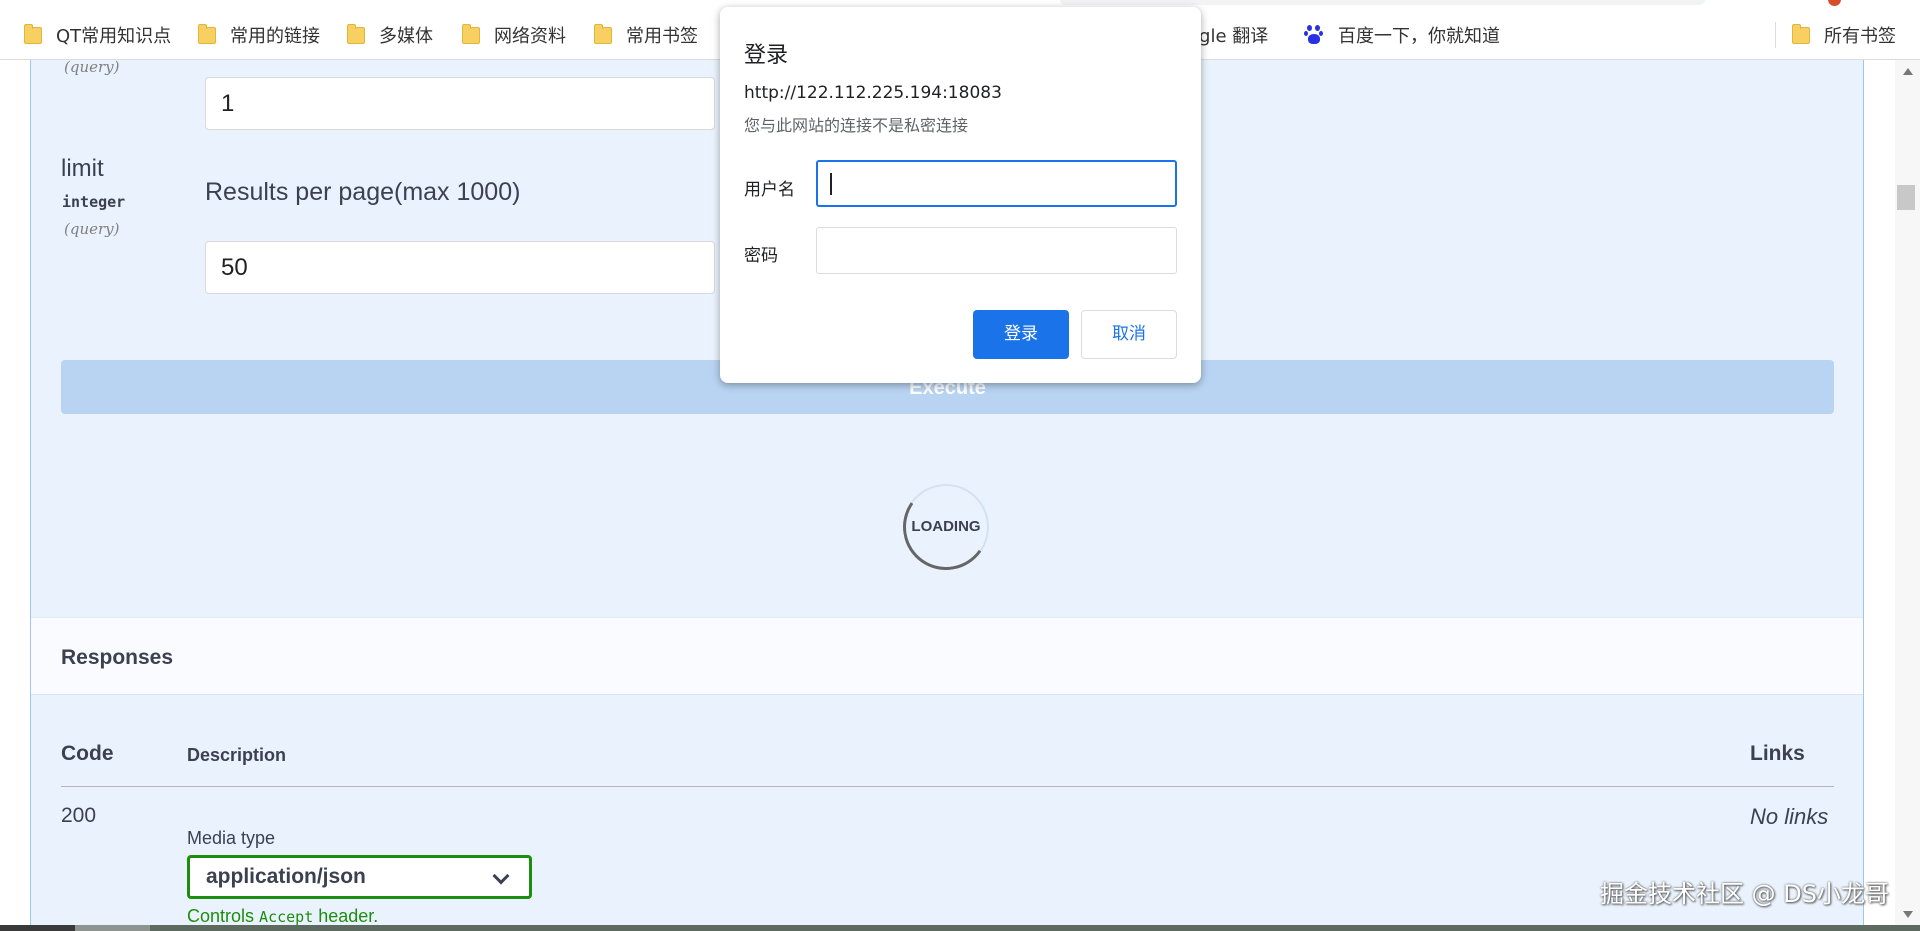 This screenshot has width=1920, height=931. Describe the element at coordinates (275, 36) in the screenshot. I see `bookmark-label: 常用的链接` at that location.